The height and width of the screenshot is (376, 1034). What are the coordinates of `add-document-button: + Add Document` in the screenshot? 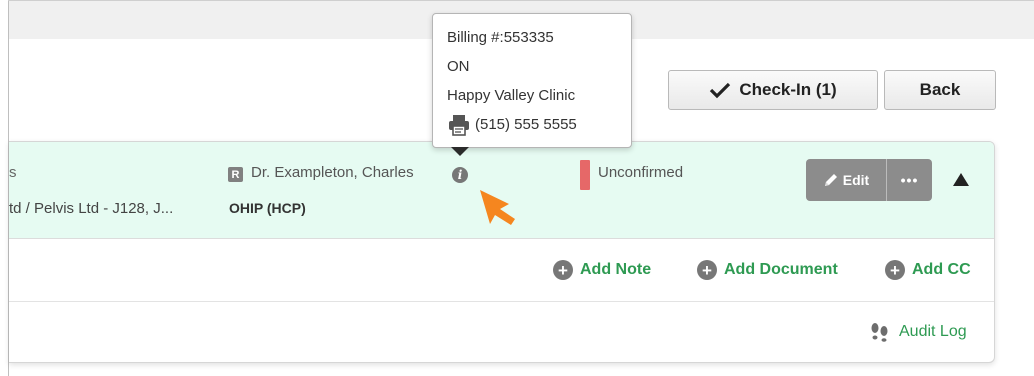 It's located at (767, 270).